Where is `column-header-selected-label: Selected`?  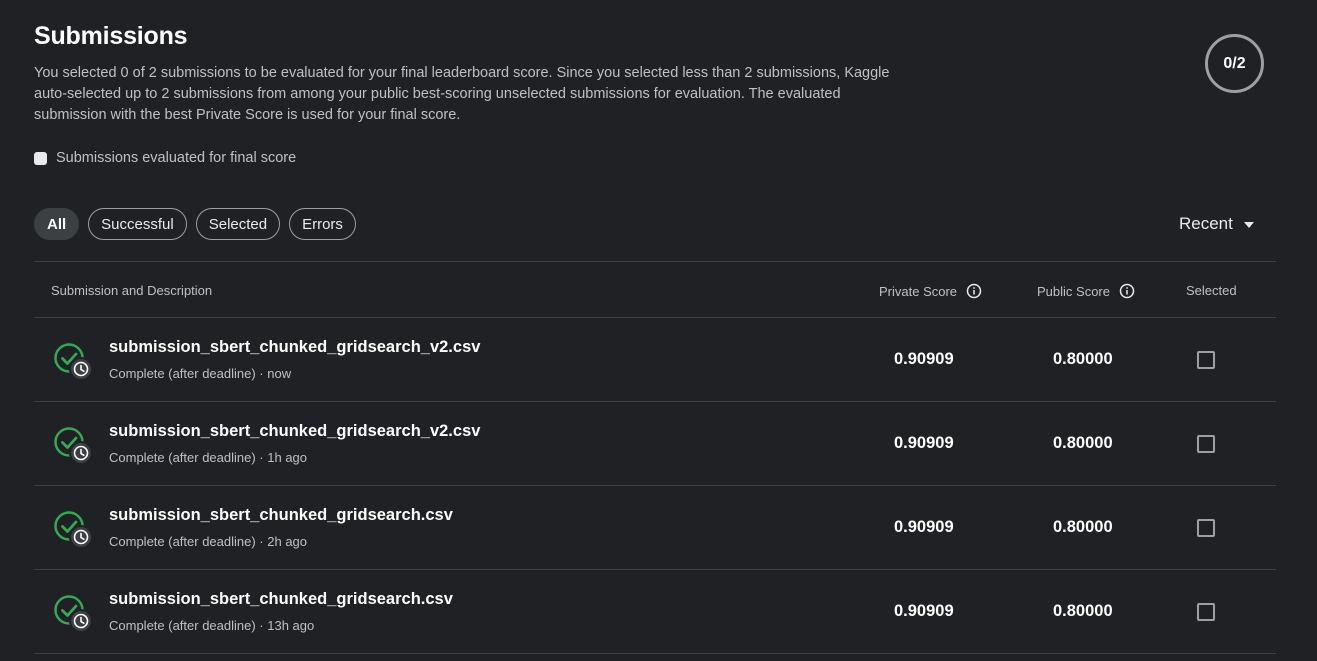
column-header-selected-label: Selected is located at coordinates (1211, 290).